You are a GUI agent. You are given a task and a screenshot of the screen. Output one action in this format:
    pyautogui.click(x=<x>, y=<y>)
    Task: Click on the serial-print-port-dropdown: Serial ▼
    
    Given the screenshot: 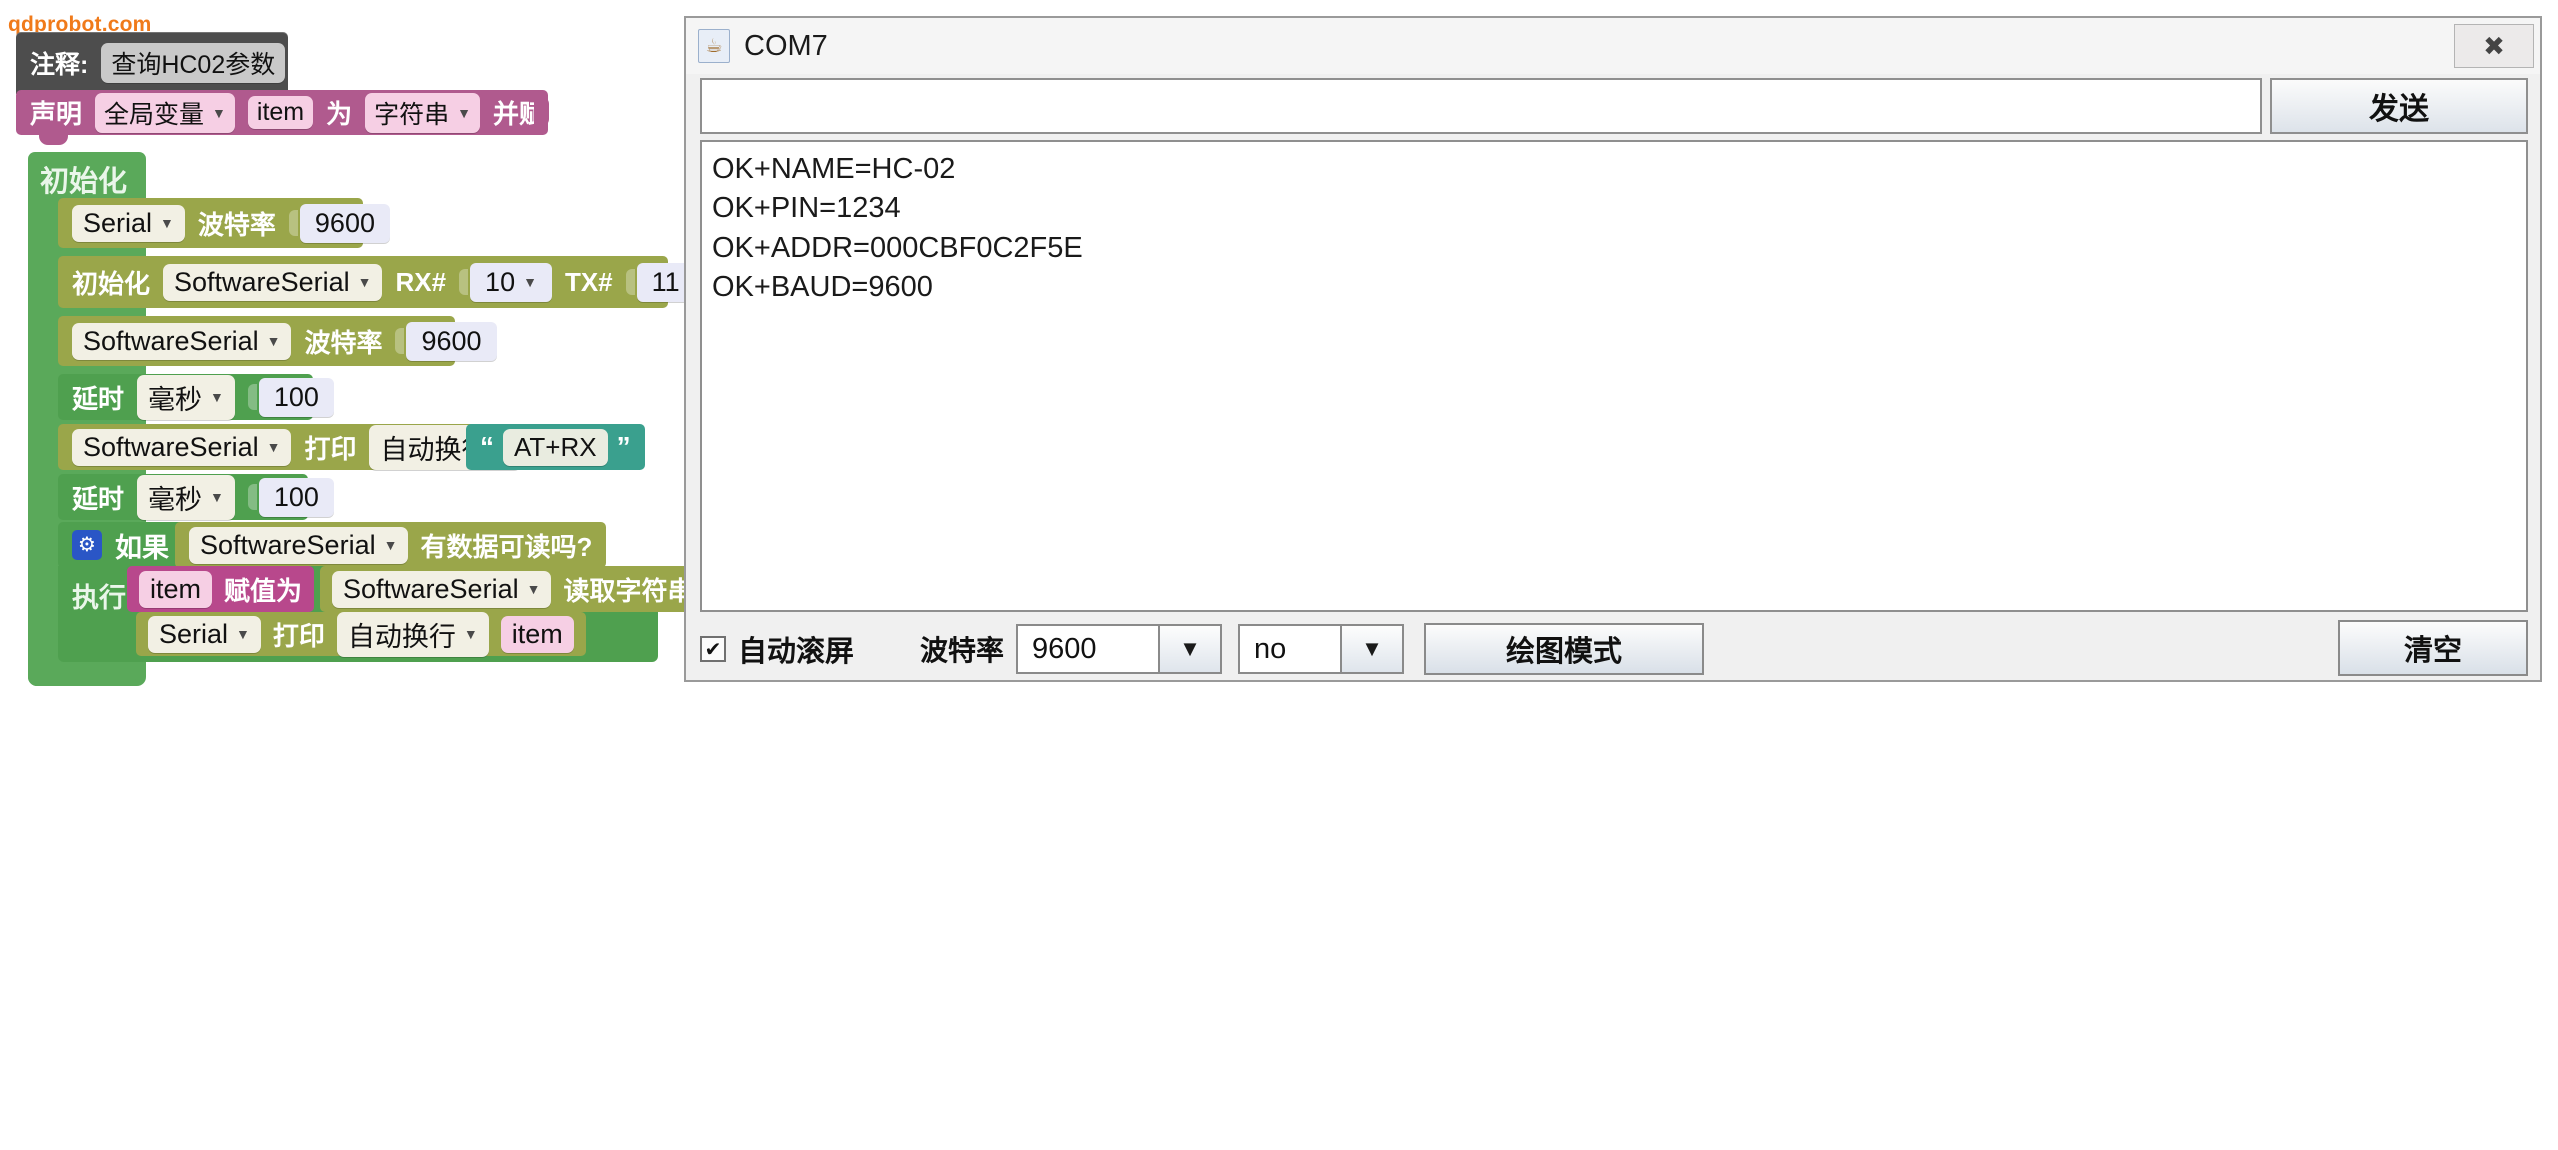 What is the action you would take?
    pyautogui.click(x=204, y=634)
    